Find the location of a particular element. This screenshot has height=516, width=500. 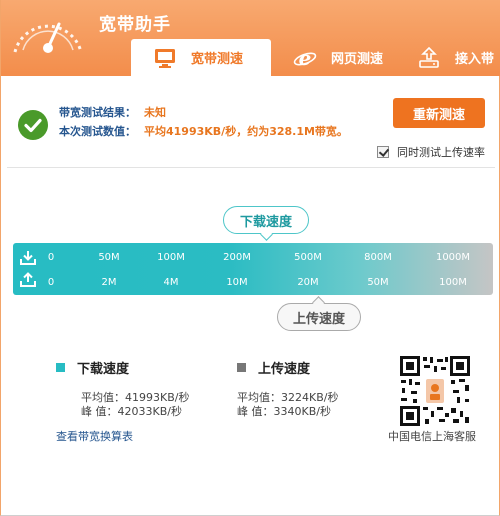

upload-scale-tick-label: 50M is located at coordinates (378, 282).